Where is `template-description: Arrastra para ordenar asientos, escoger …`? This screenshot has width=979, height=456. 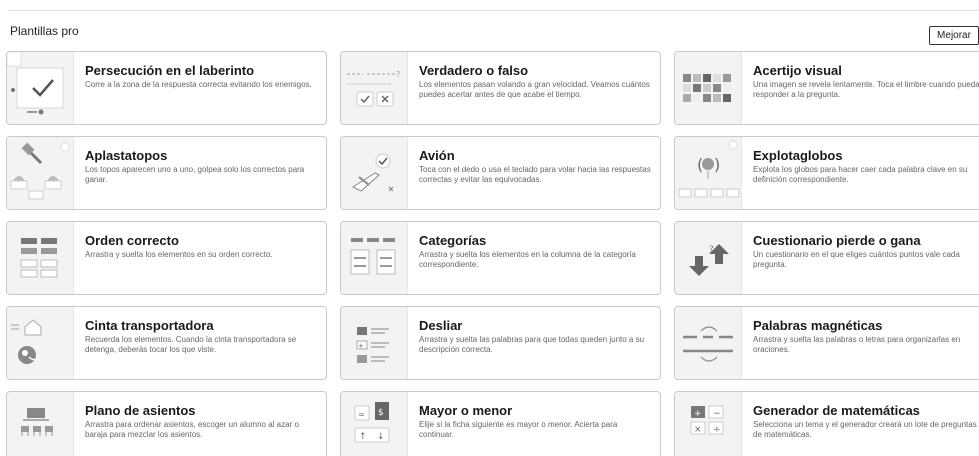
template-description: Arrastra para ordenar asientos, escoger … is located at coordinates (192, 429).